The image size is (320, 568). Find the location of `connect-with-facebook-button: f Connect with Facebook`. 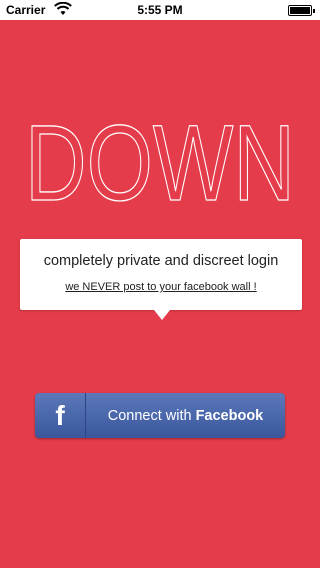

connect-with-facebook-button: f Connect with Facebook is located at coordinates (160, 415).